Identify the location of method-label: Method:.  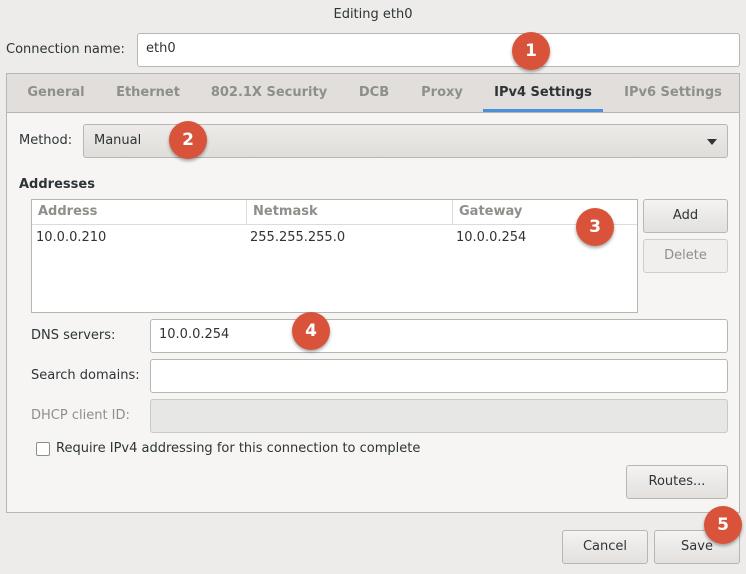
(46, 140).